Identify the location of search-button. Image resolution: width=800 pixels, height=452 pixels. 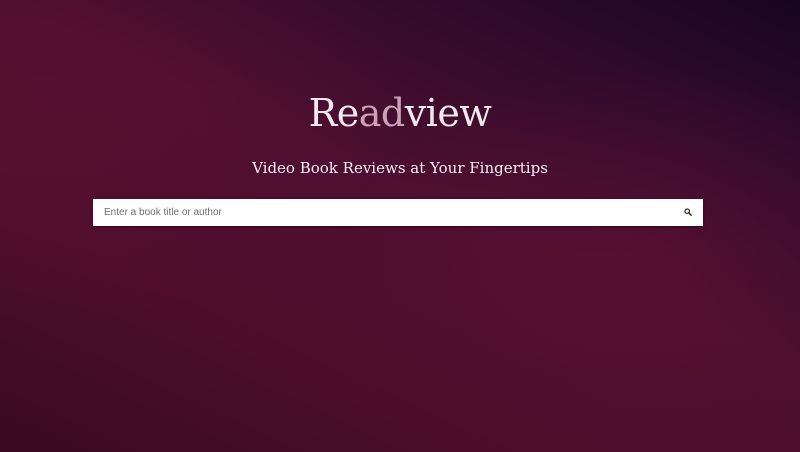
(689, 212).